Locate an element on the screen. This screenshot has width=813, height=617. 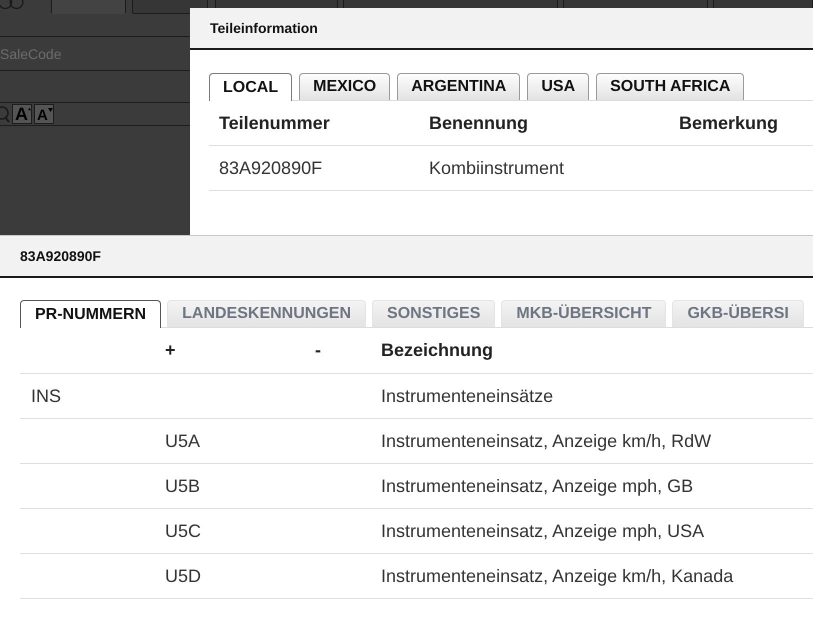
table-cell: Instrumenteneinsatz, Anzeige mph, GB is located at coordinates (592, 486).